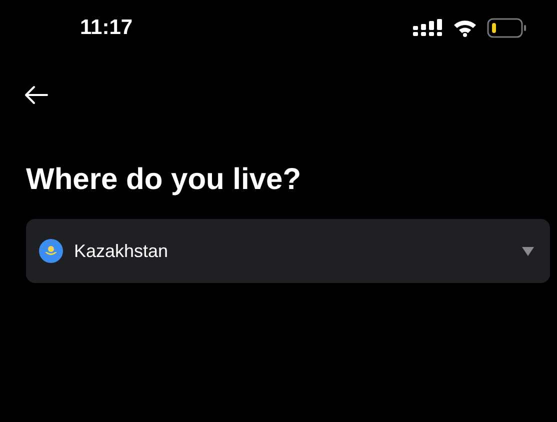 This screenshot has width=557, height=422. I want to click on page-title: Where do you live?, so click(164, 180).